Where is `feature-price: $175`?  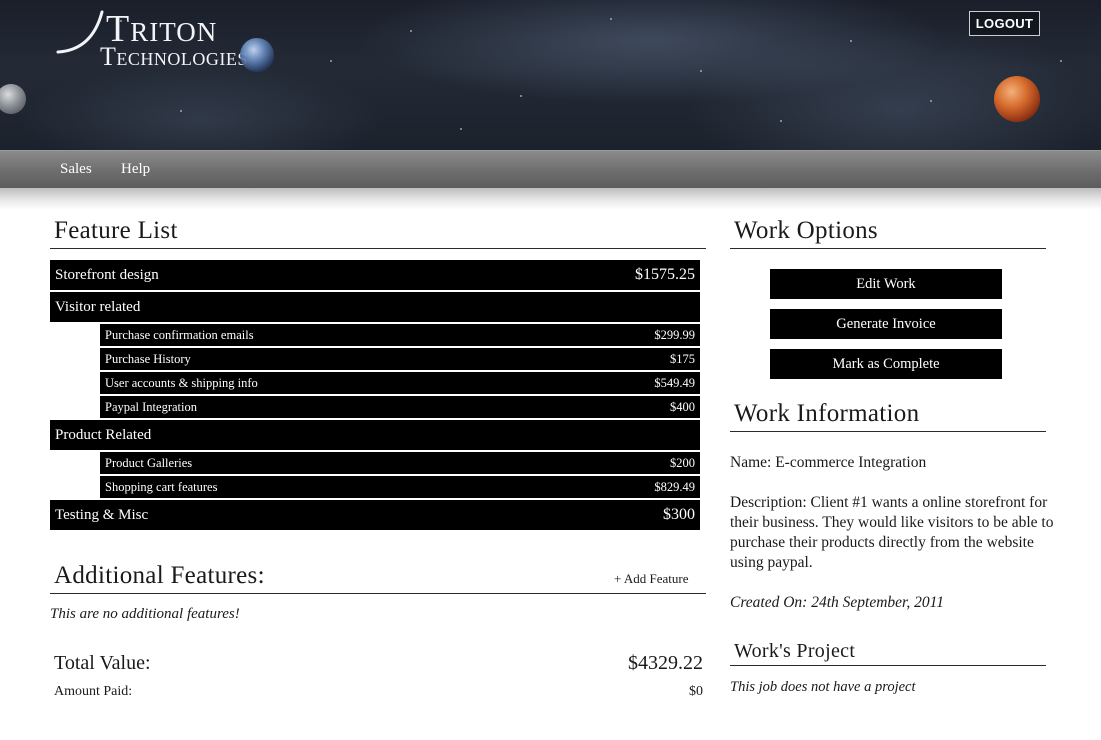
feature-price: $175 is located at coordinates (682, 359).